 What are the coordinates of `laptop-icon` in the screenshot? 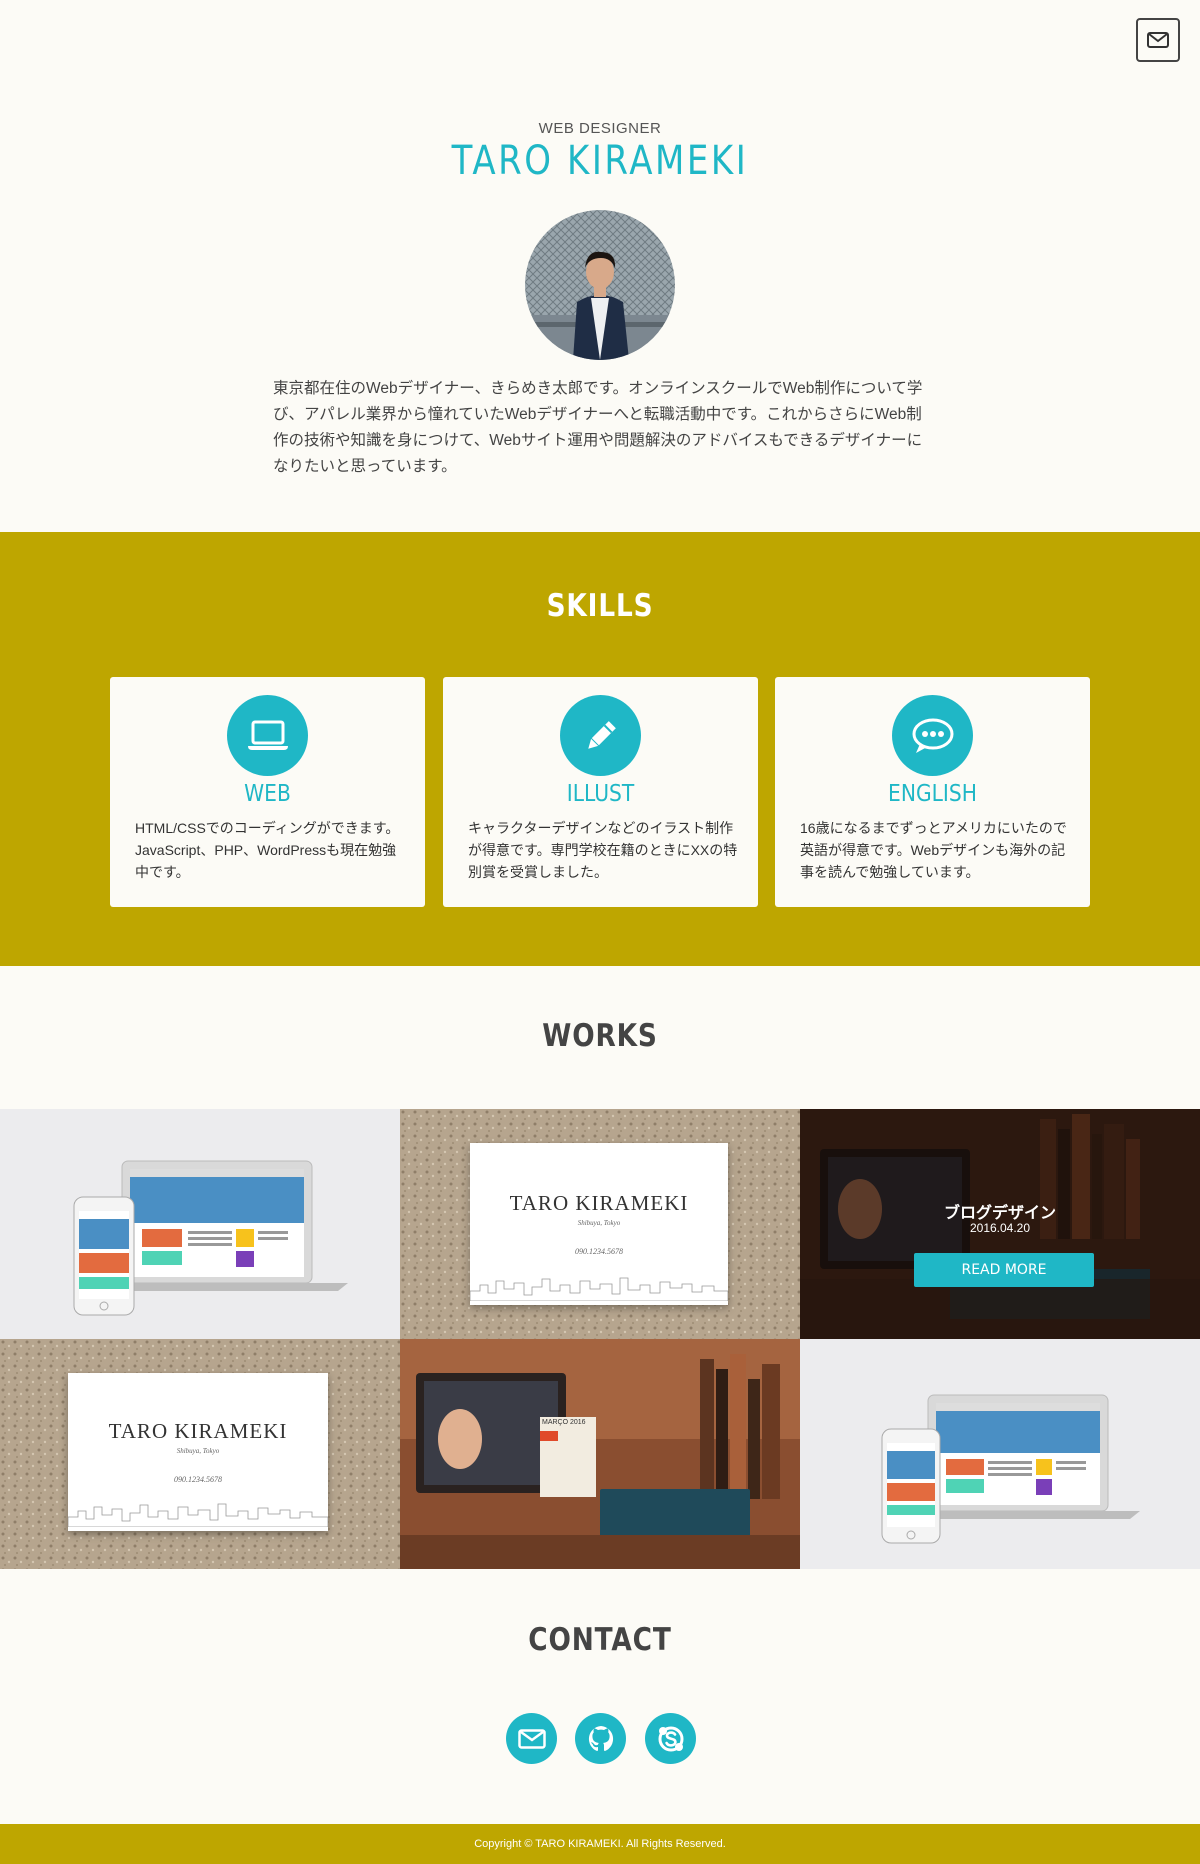 It's located at (267, 735).